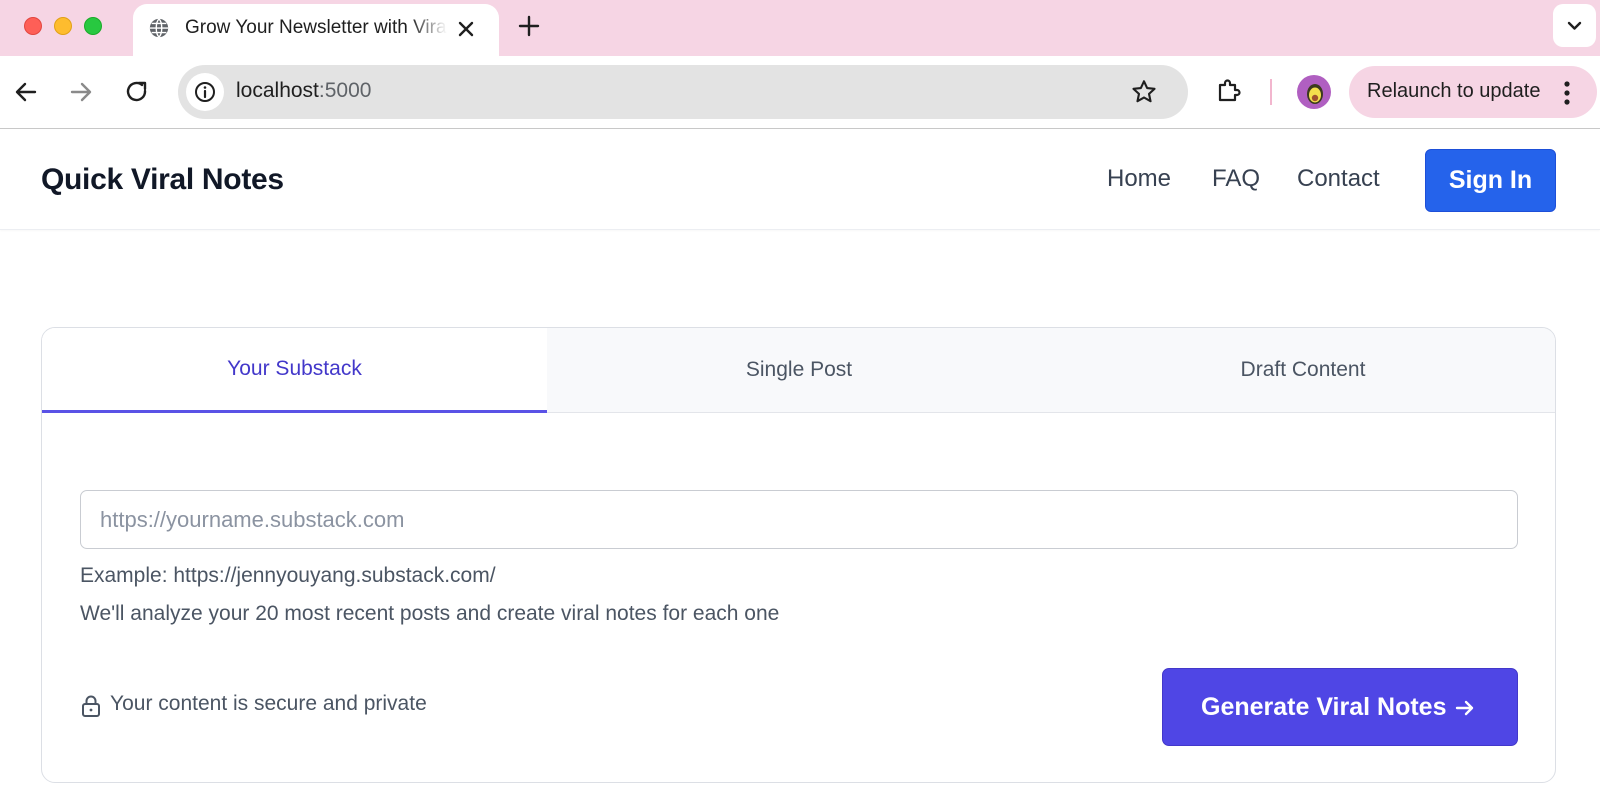  I want to click on address-url: localhost:5000, so click(303, 91).